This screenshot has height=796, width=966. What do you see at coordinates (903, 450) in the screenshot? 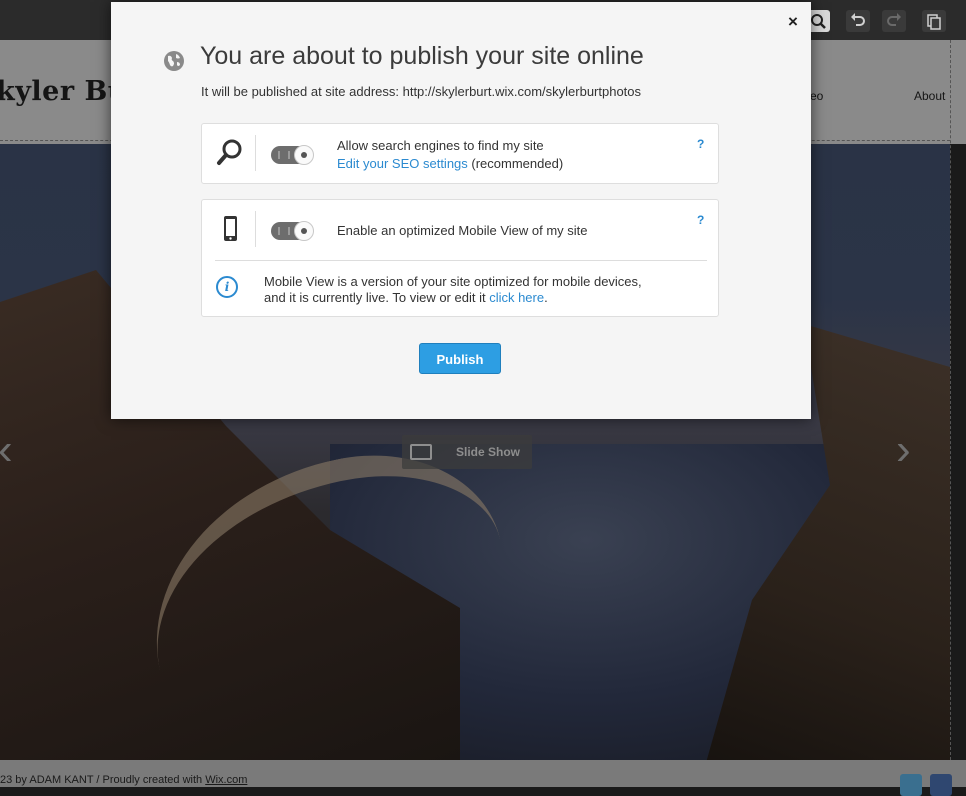
I see `slideshow-next-icon: ›` at bounding box center [903, 450].